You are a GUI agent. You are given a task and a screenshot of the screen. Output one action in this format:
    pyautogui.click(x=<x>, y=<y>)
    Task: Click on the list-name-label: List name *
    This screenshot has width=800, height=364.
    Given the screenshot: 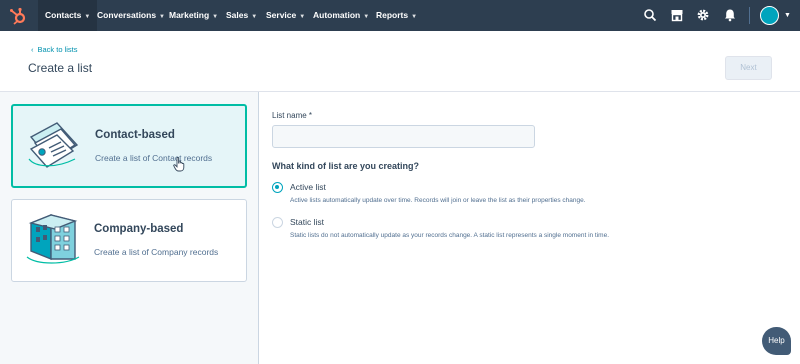 What is the action you would take?
    pyautogui.click(x=292, y=115)
    